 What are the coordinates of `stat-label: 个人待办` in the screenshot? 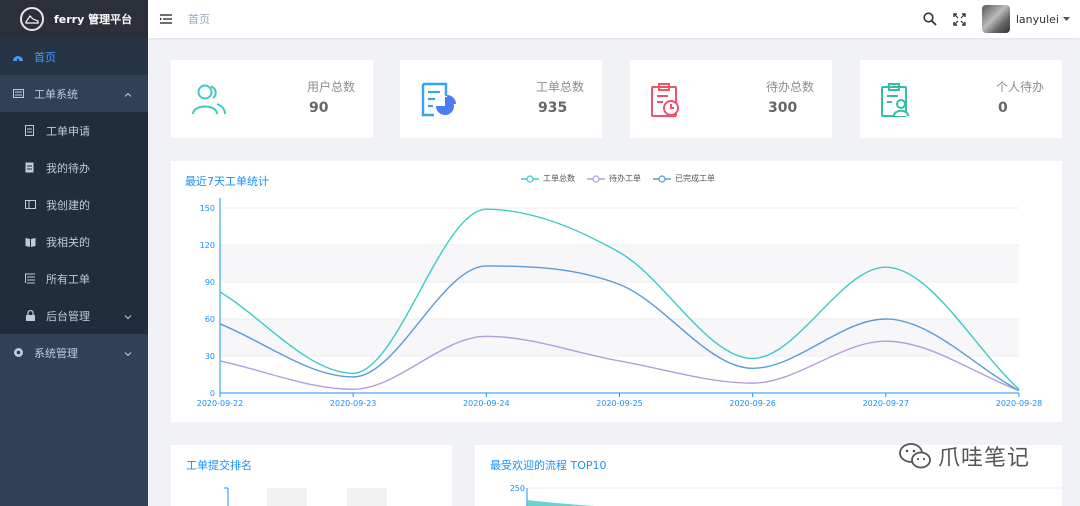 It's located at (1019, 87).